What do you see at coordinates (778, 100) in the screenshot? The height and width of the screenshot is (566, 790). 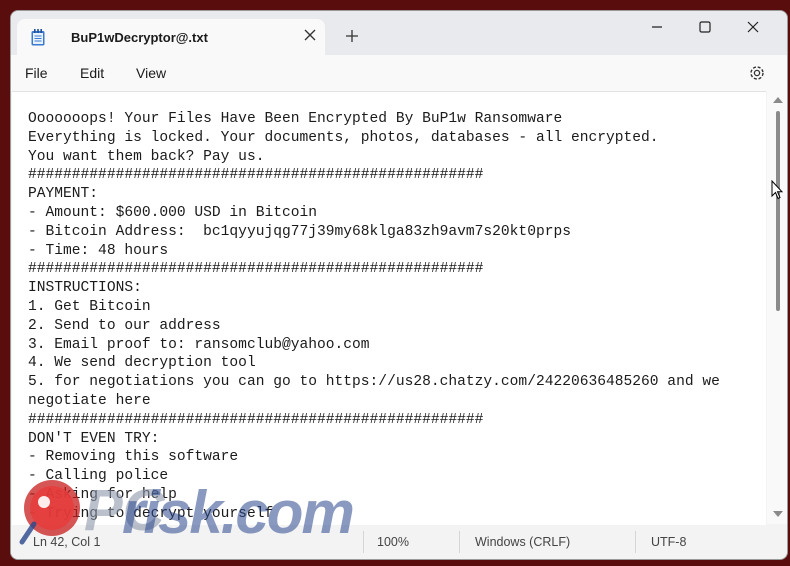 I see `scroll-up-icon` at bounding box center [778, 100].